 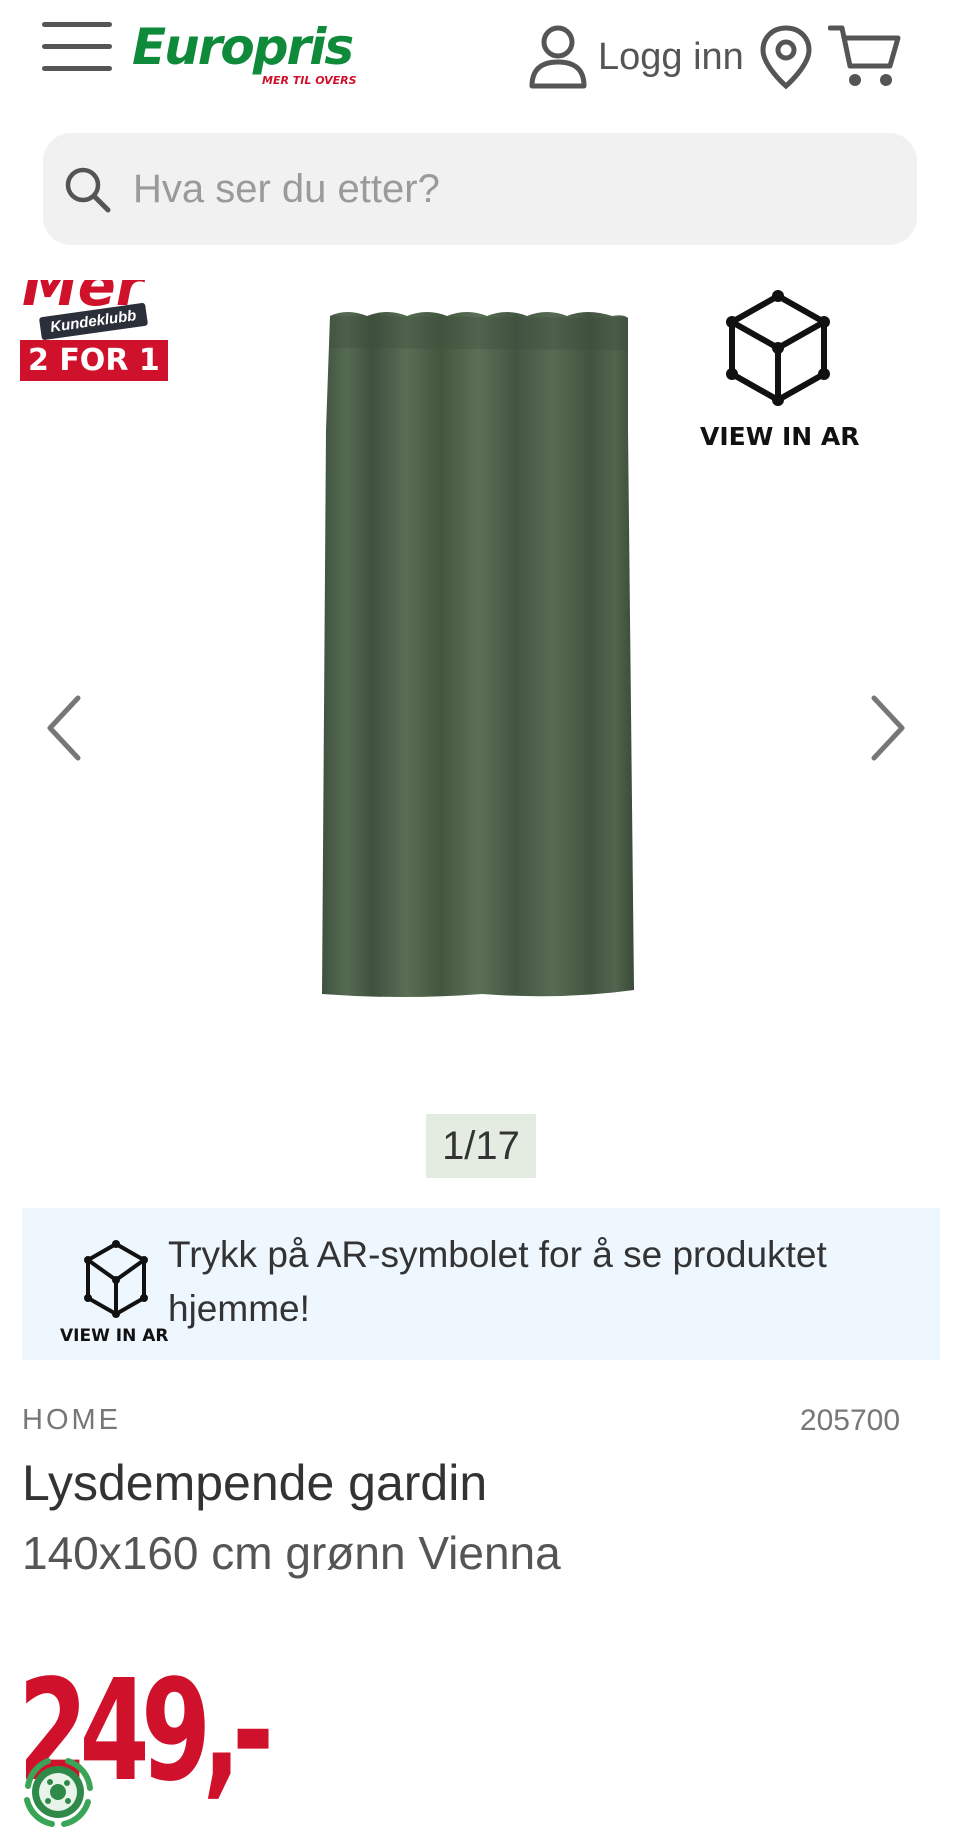 I want to click on logo-tagline: MER TIL OVERS, so click(x=309, y=80).